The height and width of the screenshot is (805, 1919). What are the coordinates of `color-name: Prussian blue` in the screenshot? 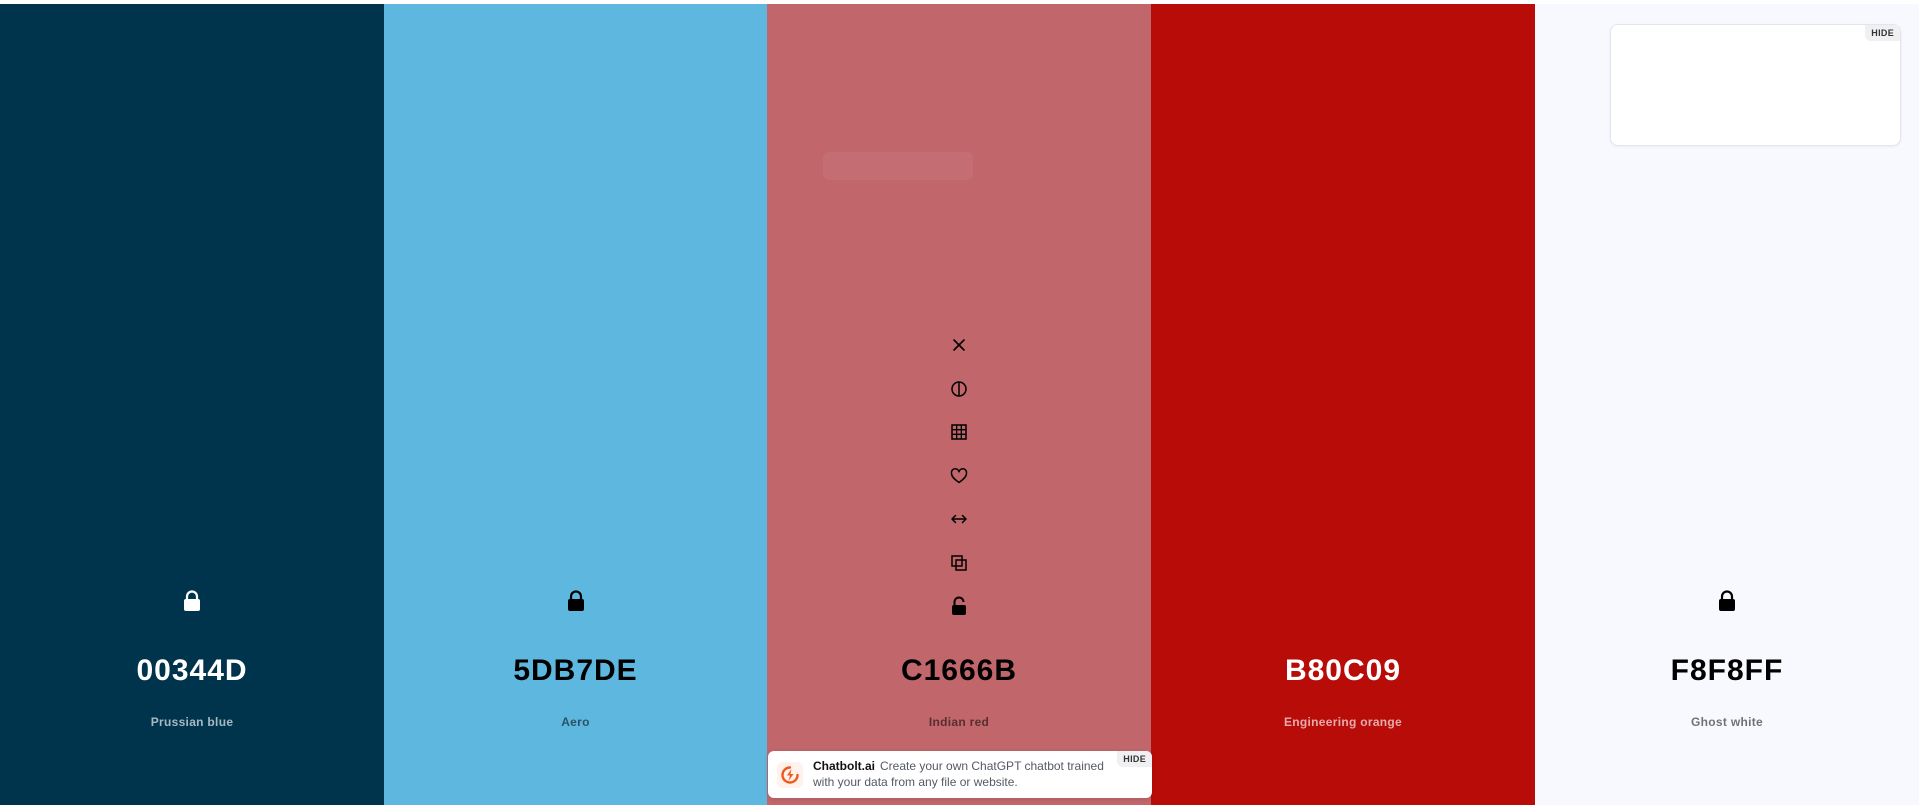 It's located at (192, 722).